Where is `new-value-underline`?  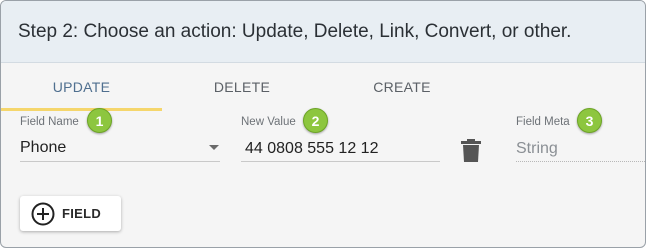
new-value-underline is located at coordinates (340, 161).